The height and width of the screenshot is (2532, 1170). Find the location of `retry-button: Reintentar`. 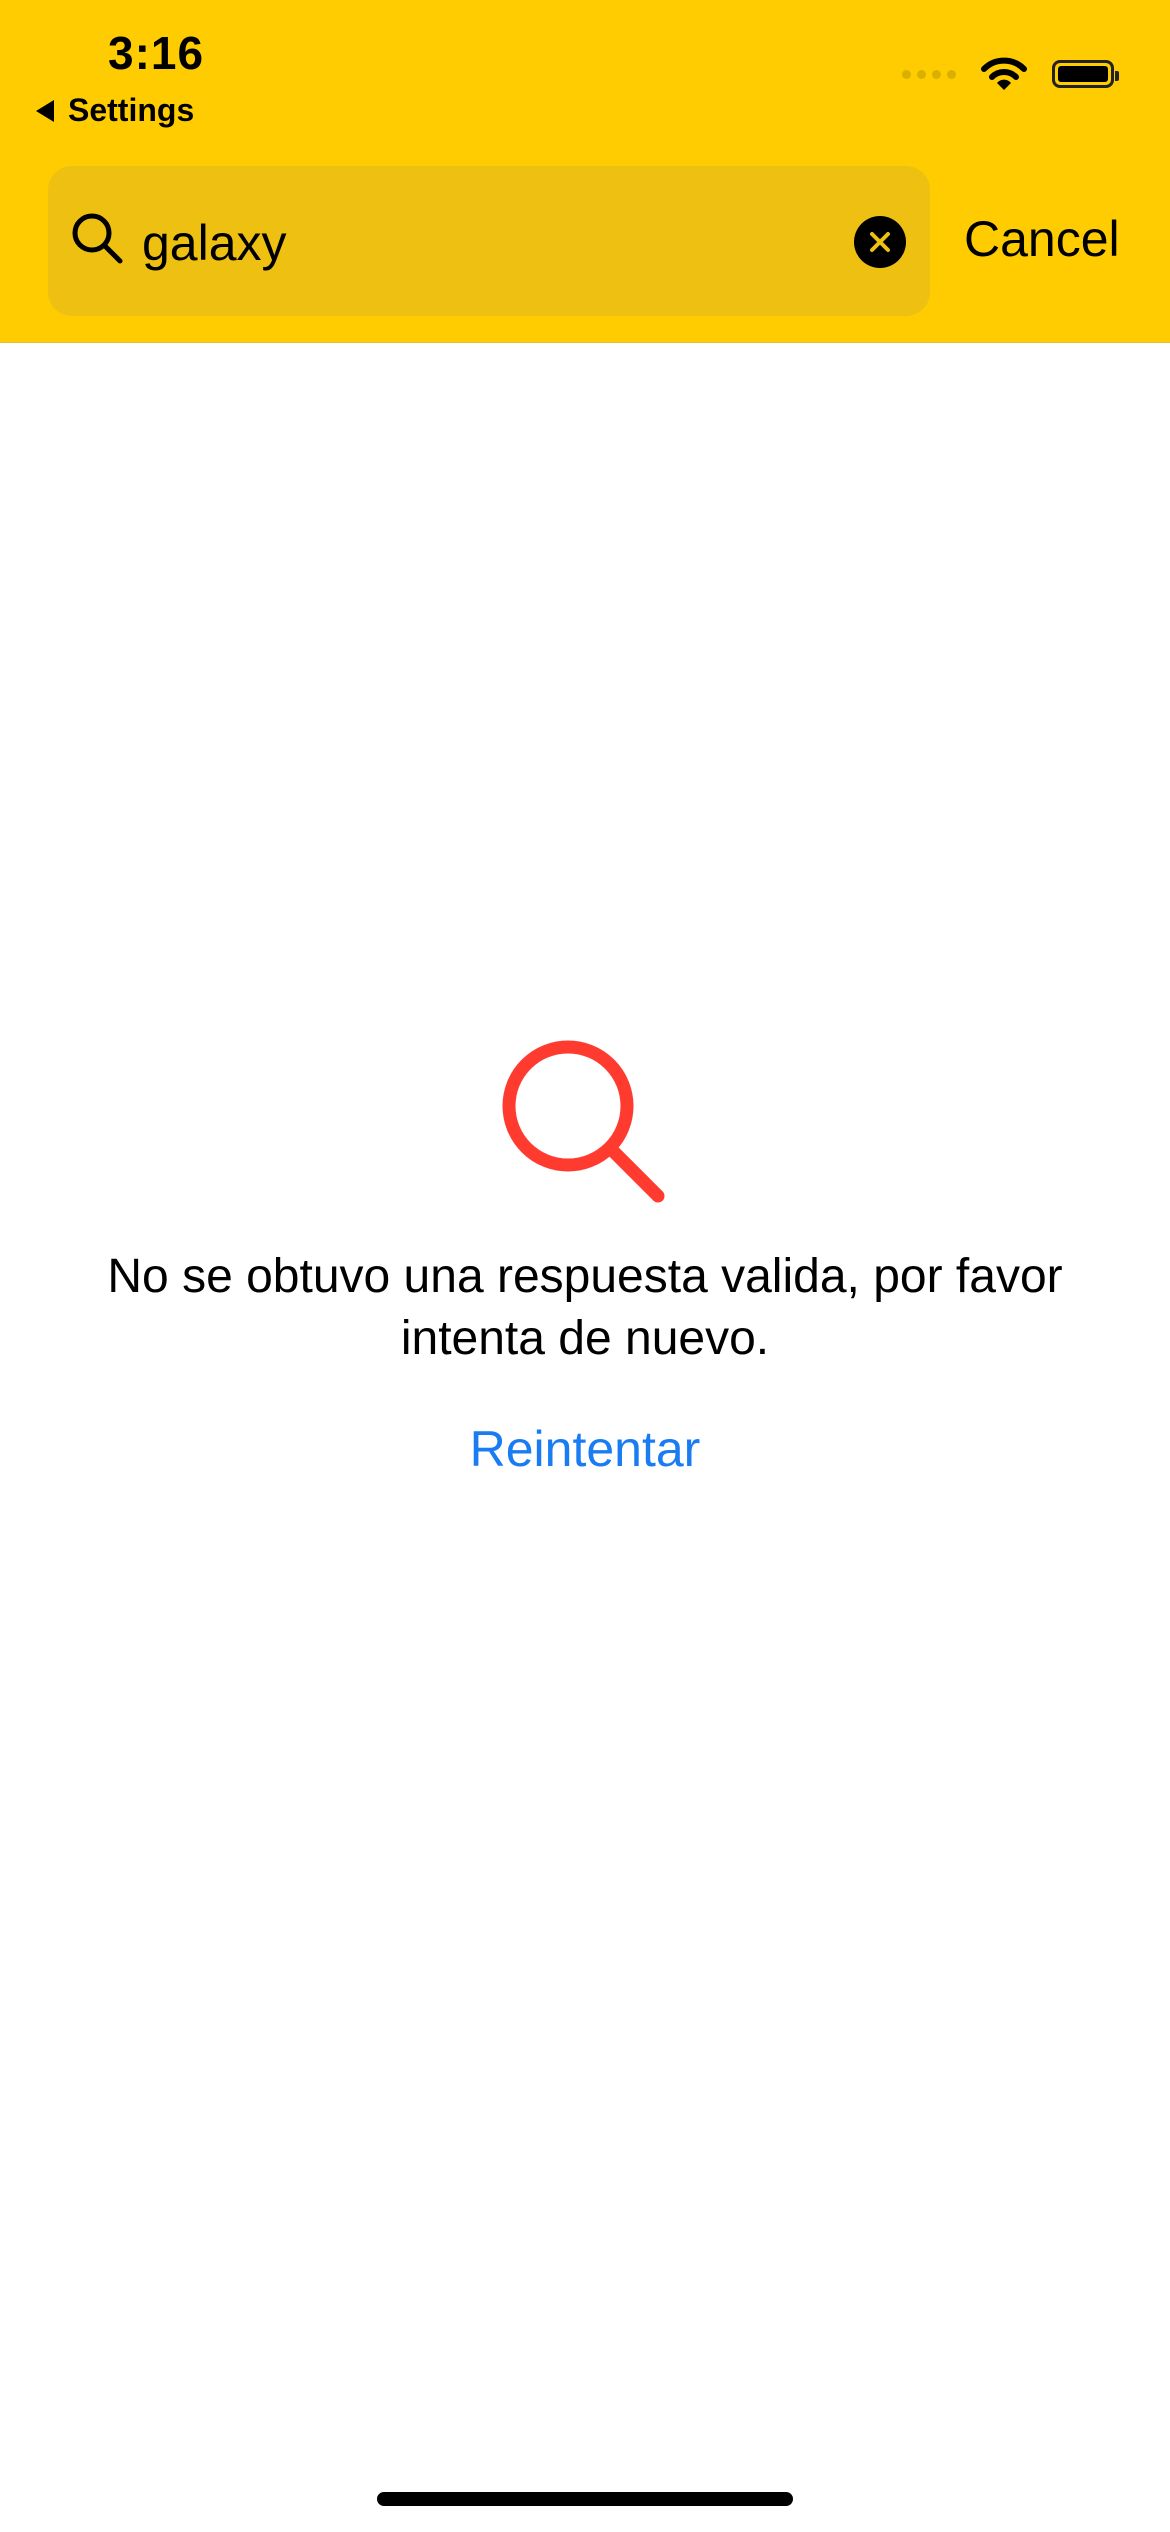

retry-button: Reintentar is located at coordinates (585, 1449).